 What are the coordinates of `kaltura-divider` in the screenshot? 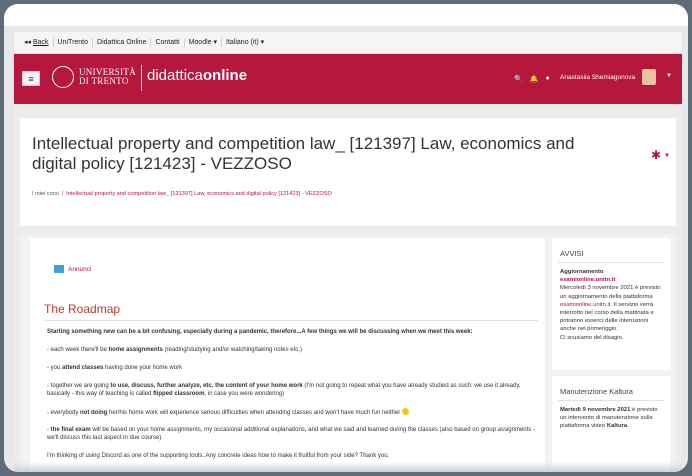 It's located at (611, 400).